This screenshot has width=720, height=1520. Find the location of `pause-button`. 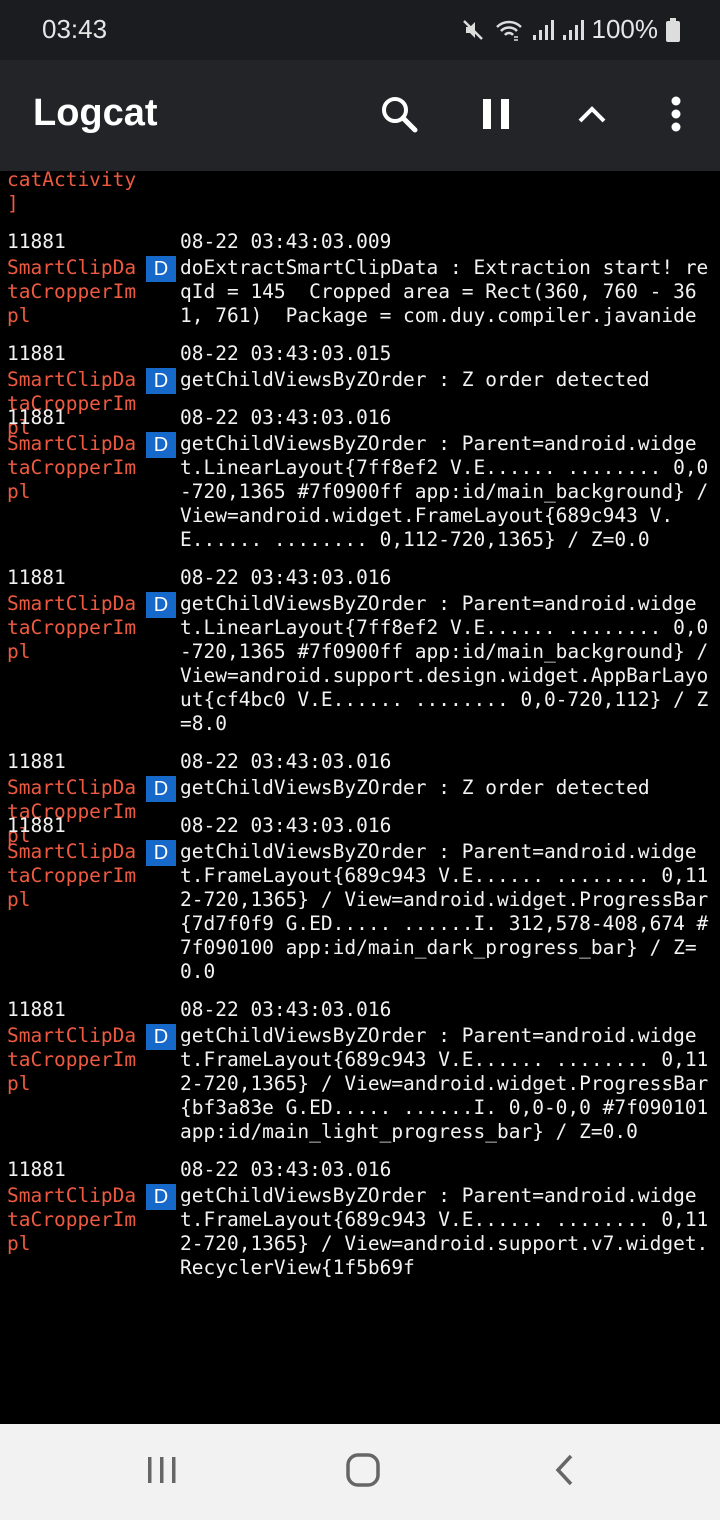

pause-button is located at coordinates (496, 116).